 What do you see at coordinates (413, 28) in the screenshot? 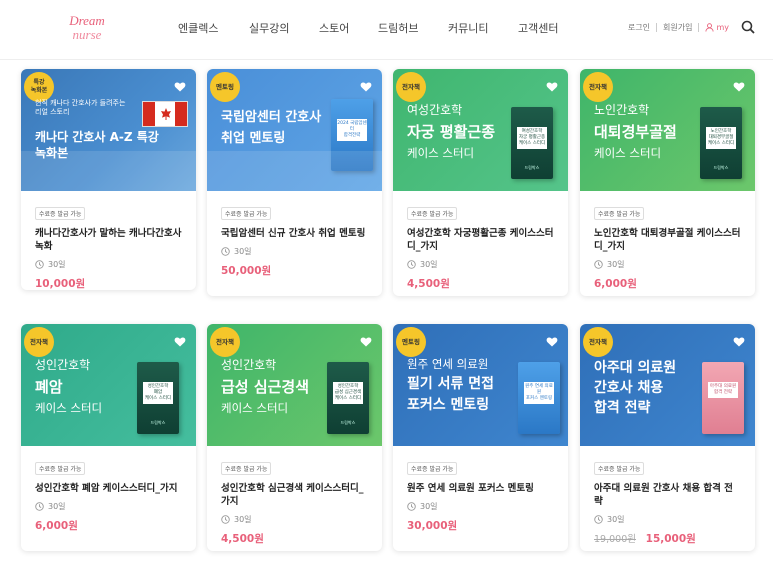
I see `nav-dream-hub: 드림허브` at bounding box center [413, 28].